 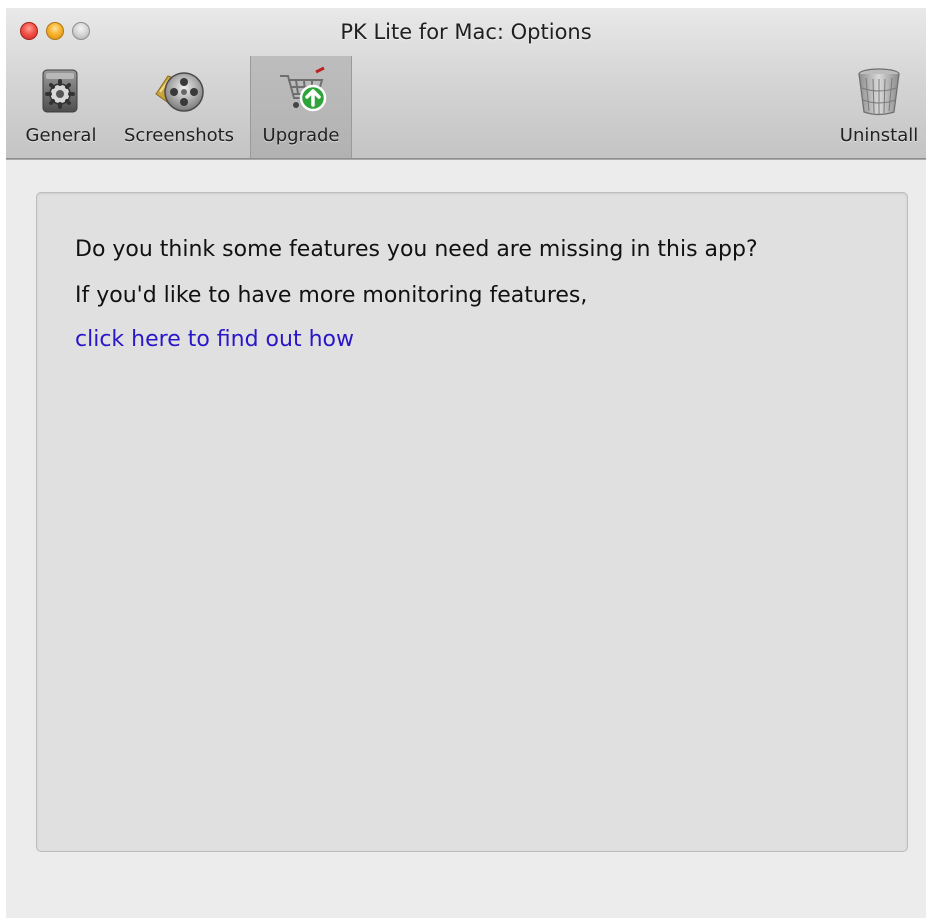 I want to click on film-reel-icon, so click(x=179, y=91).